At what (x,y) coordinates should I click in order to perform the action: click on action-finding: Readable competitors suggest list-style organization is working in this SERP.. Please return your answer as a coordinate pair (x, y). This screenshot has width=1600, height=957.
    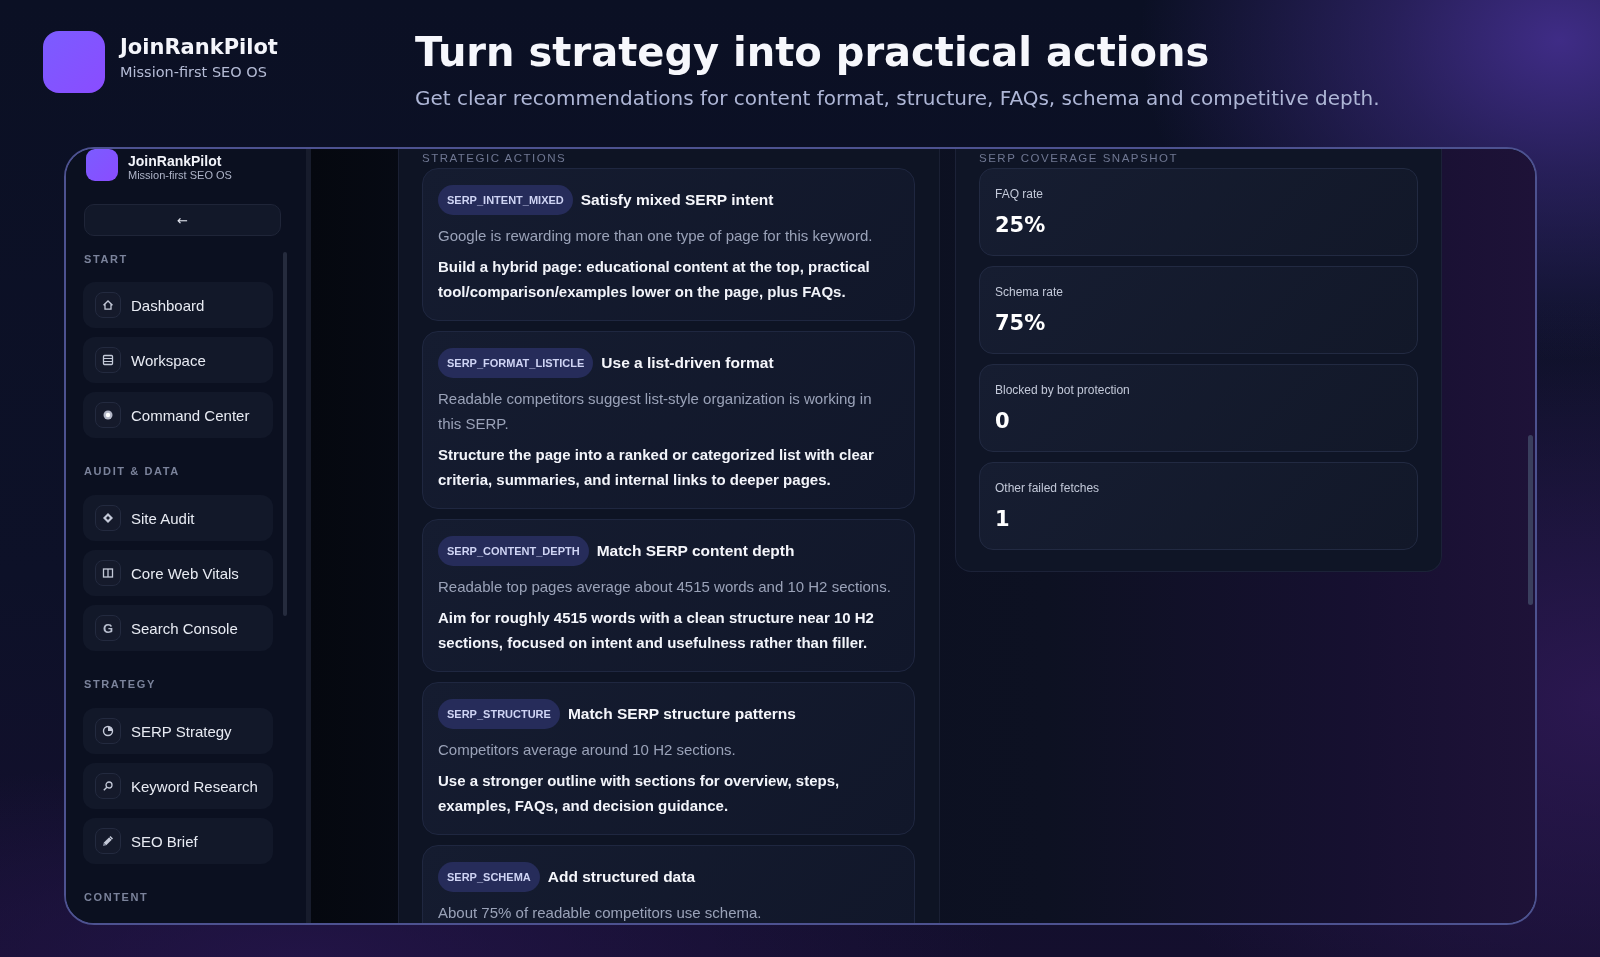
    Looking at the image, I should click on (655, 411).